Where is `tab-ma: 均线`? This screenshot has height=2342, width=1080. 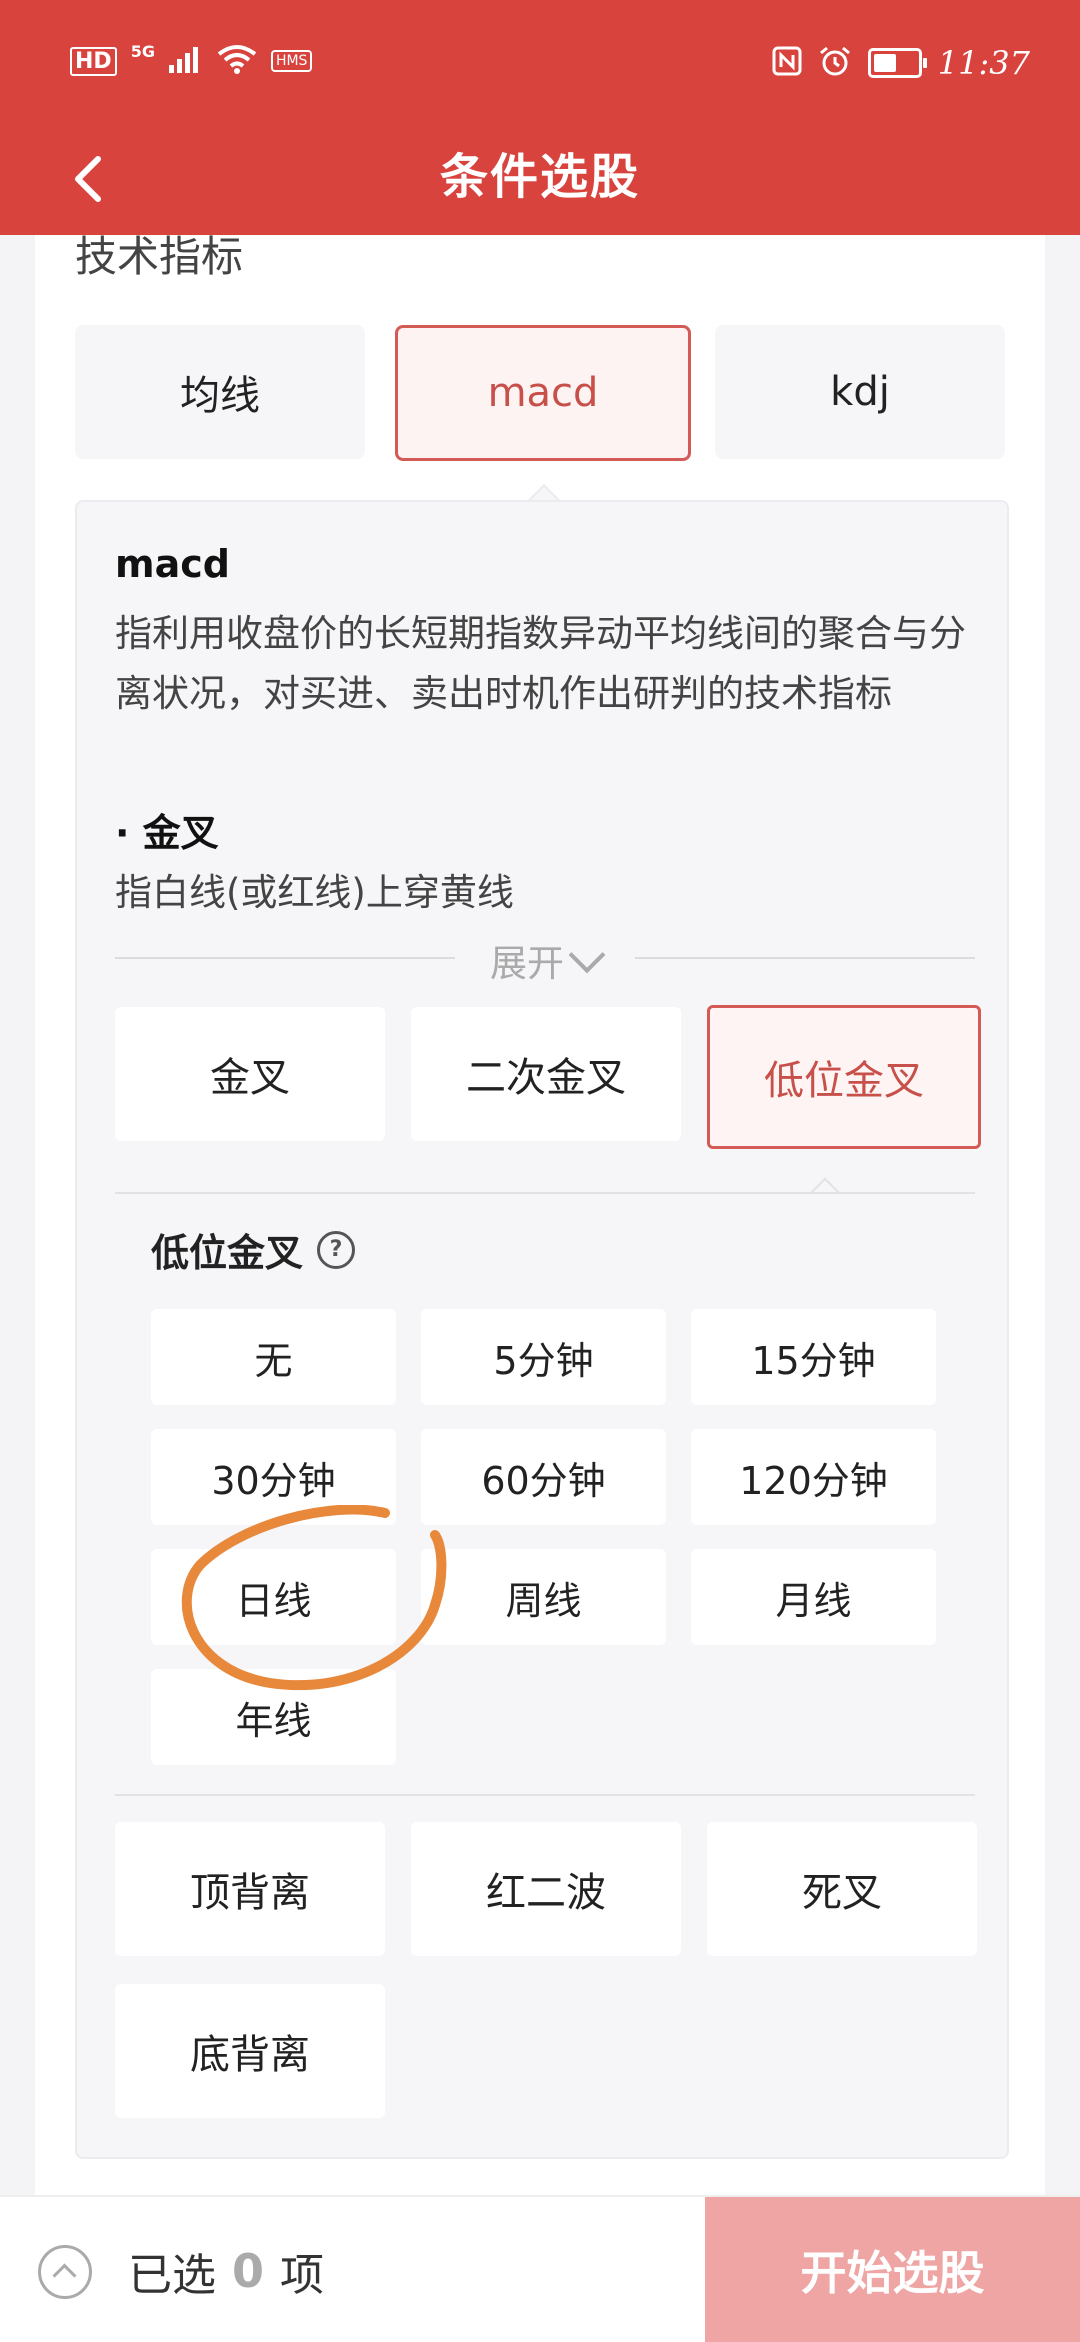
tab-ma: 均线 is located at coordinates (220, 392).